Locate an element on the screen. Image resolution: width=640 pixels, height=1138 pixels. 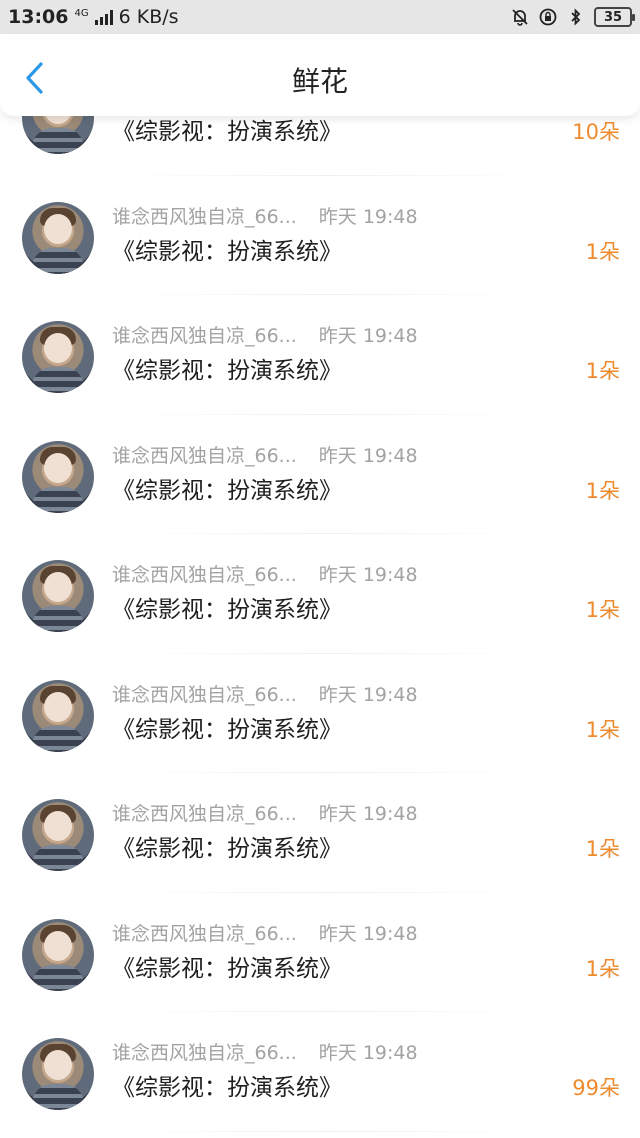
list-item: 谁念西风独自凉_66... 昨天 19:48 《综影视：扮演系统》 10朵 is located at coordinates (320, 146).